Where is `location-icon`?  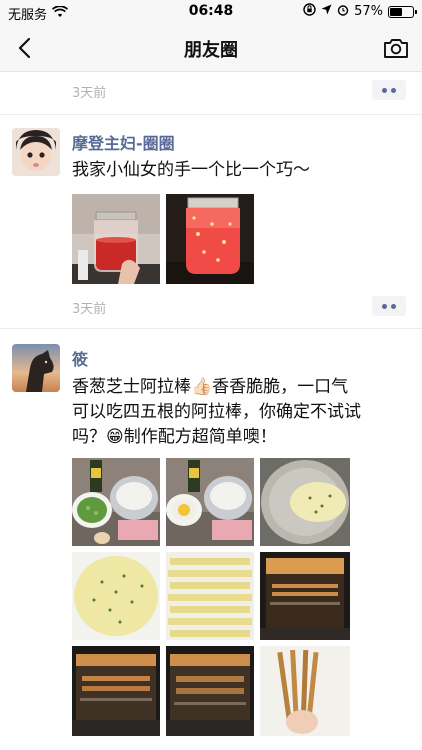
location-icon is located at coordinates (326, 11).